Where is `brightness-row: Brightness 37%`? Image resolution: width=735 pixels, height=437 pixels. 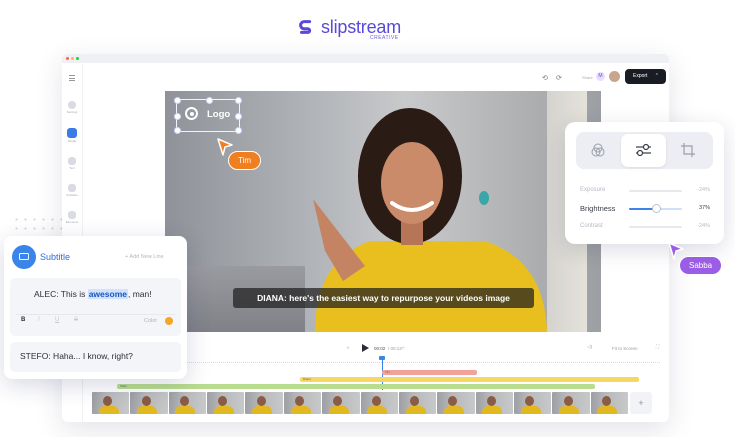 brightness-row: Brightness 37% is located at coordinates (645, 209).